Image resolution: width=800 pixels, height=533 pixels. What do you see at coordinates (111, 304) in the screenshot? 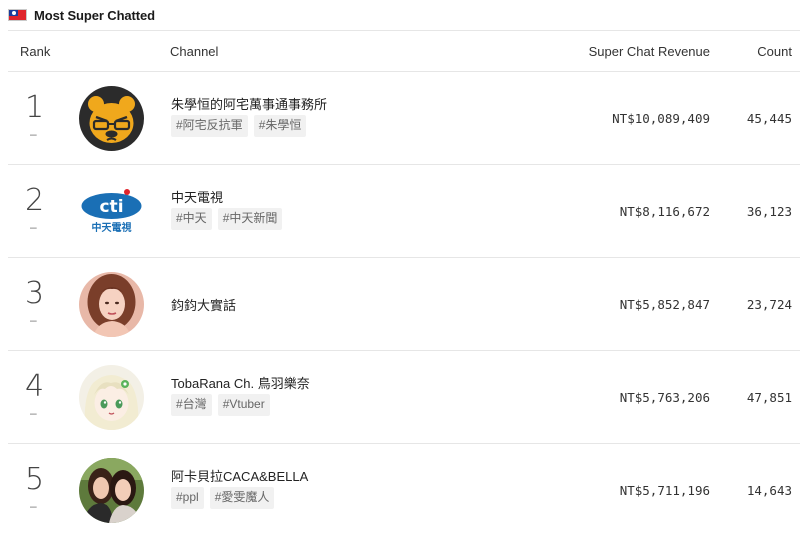
I see `woman-portrait-avatar` at bounding box center [111, 304].